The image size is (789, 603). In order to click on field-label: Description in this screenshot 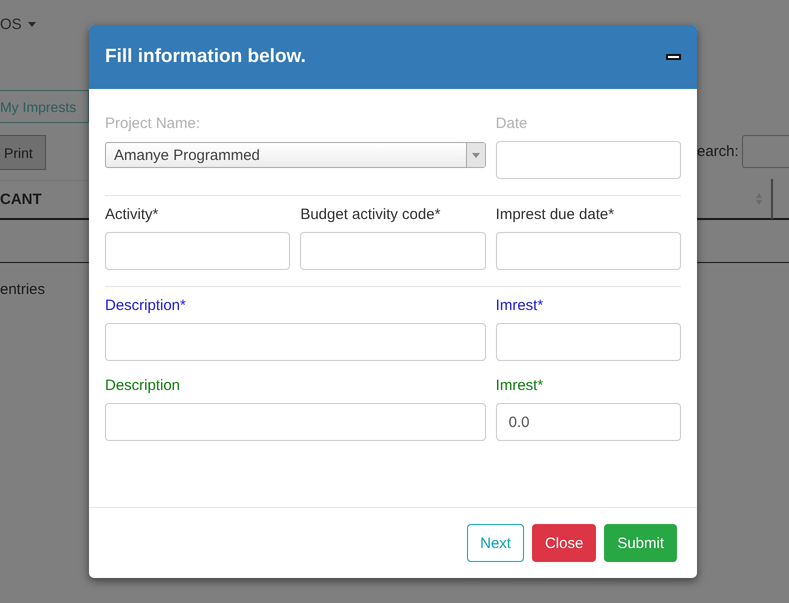, I will do `click(143, 386)`.